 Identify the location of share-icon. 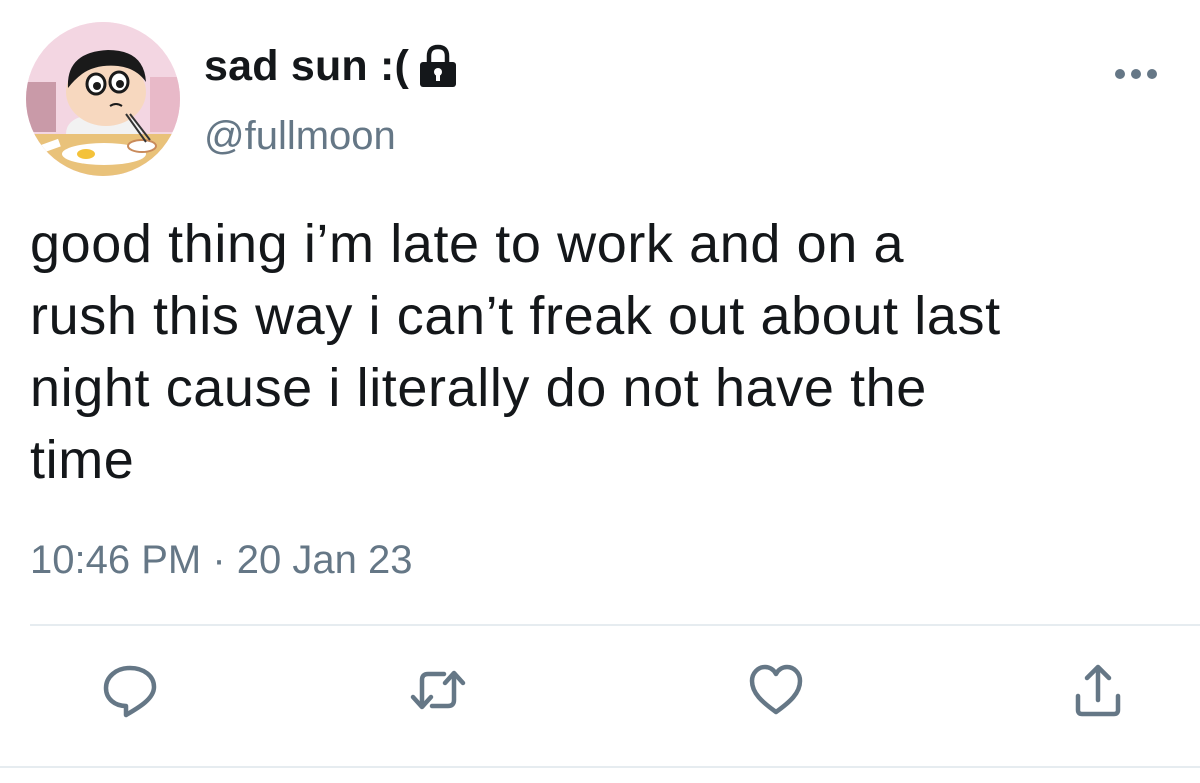
(1098, 690).